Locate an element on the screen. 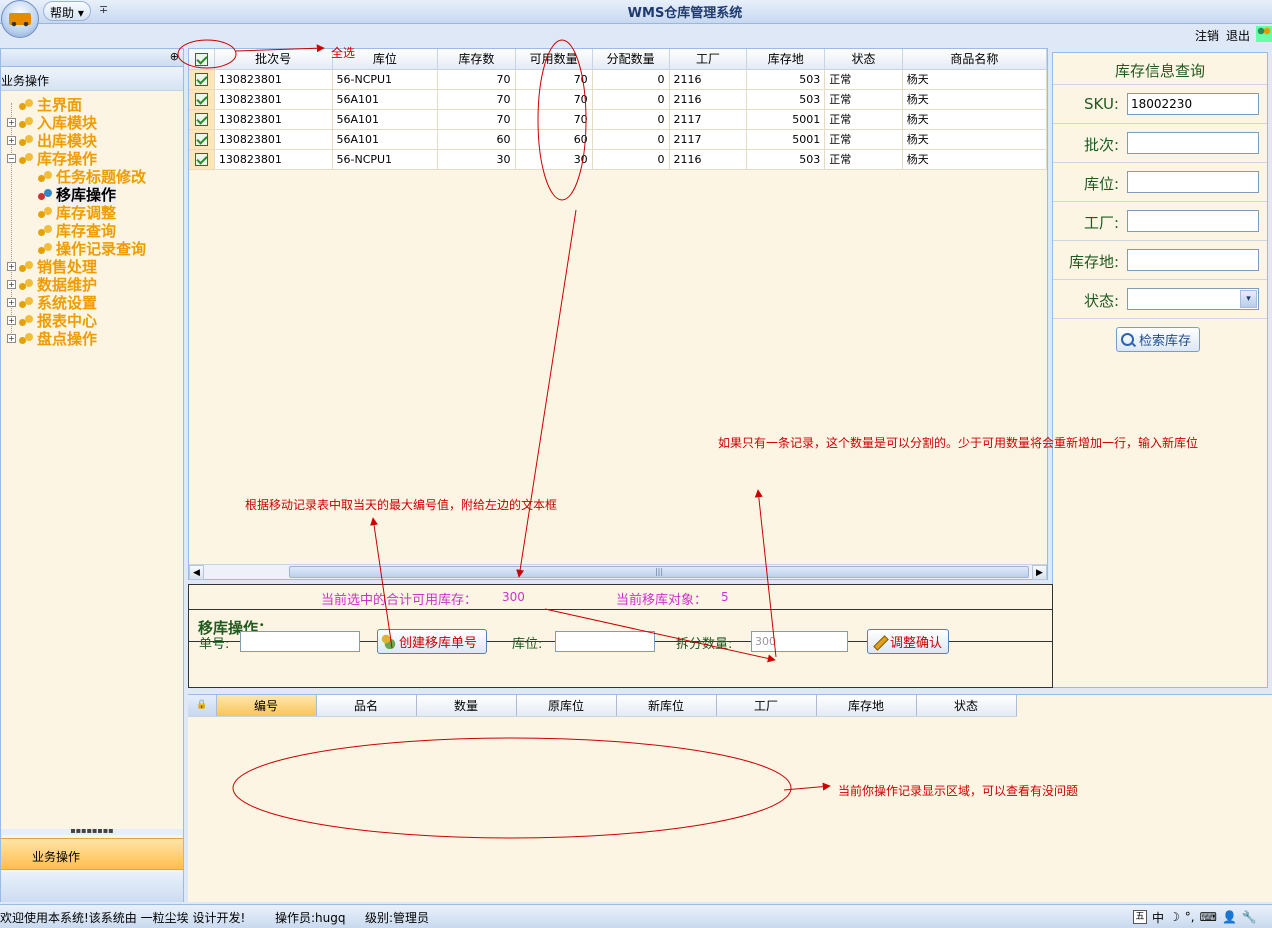 The width and height of the screenshot is (1272, 928). tree-item: + 入库模块 is located at coordinates (95, 122).